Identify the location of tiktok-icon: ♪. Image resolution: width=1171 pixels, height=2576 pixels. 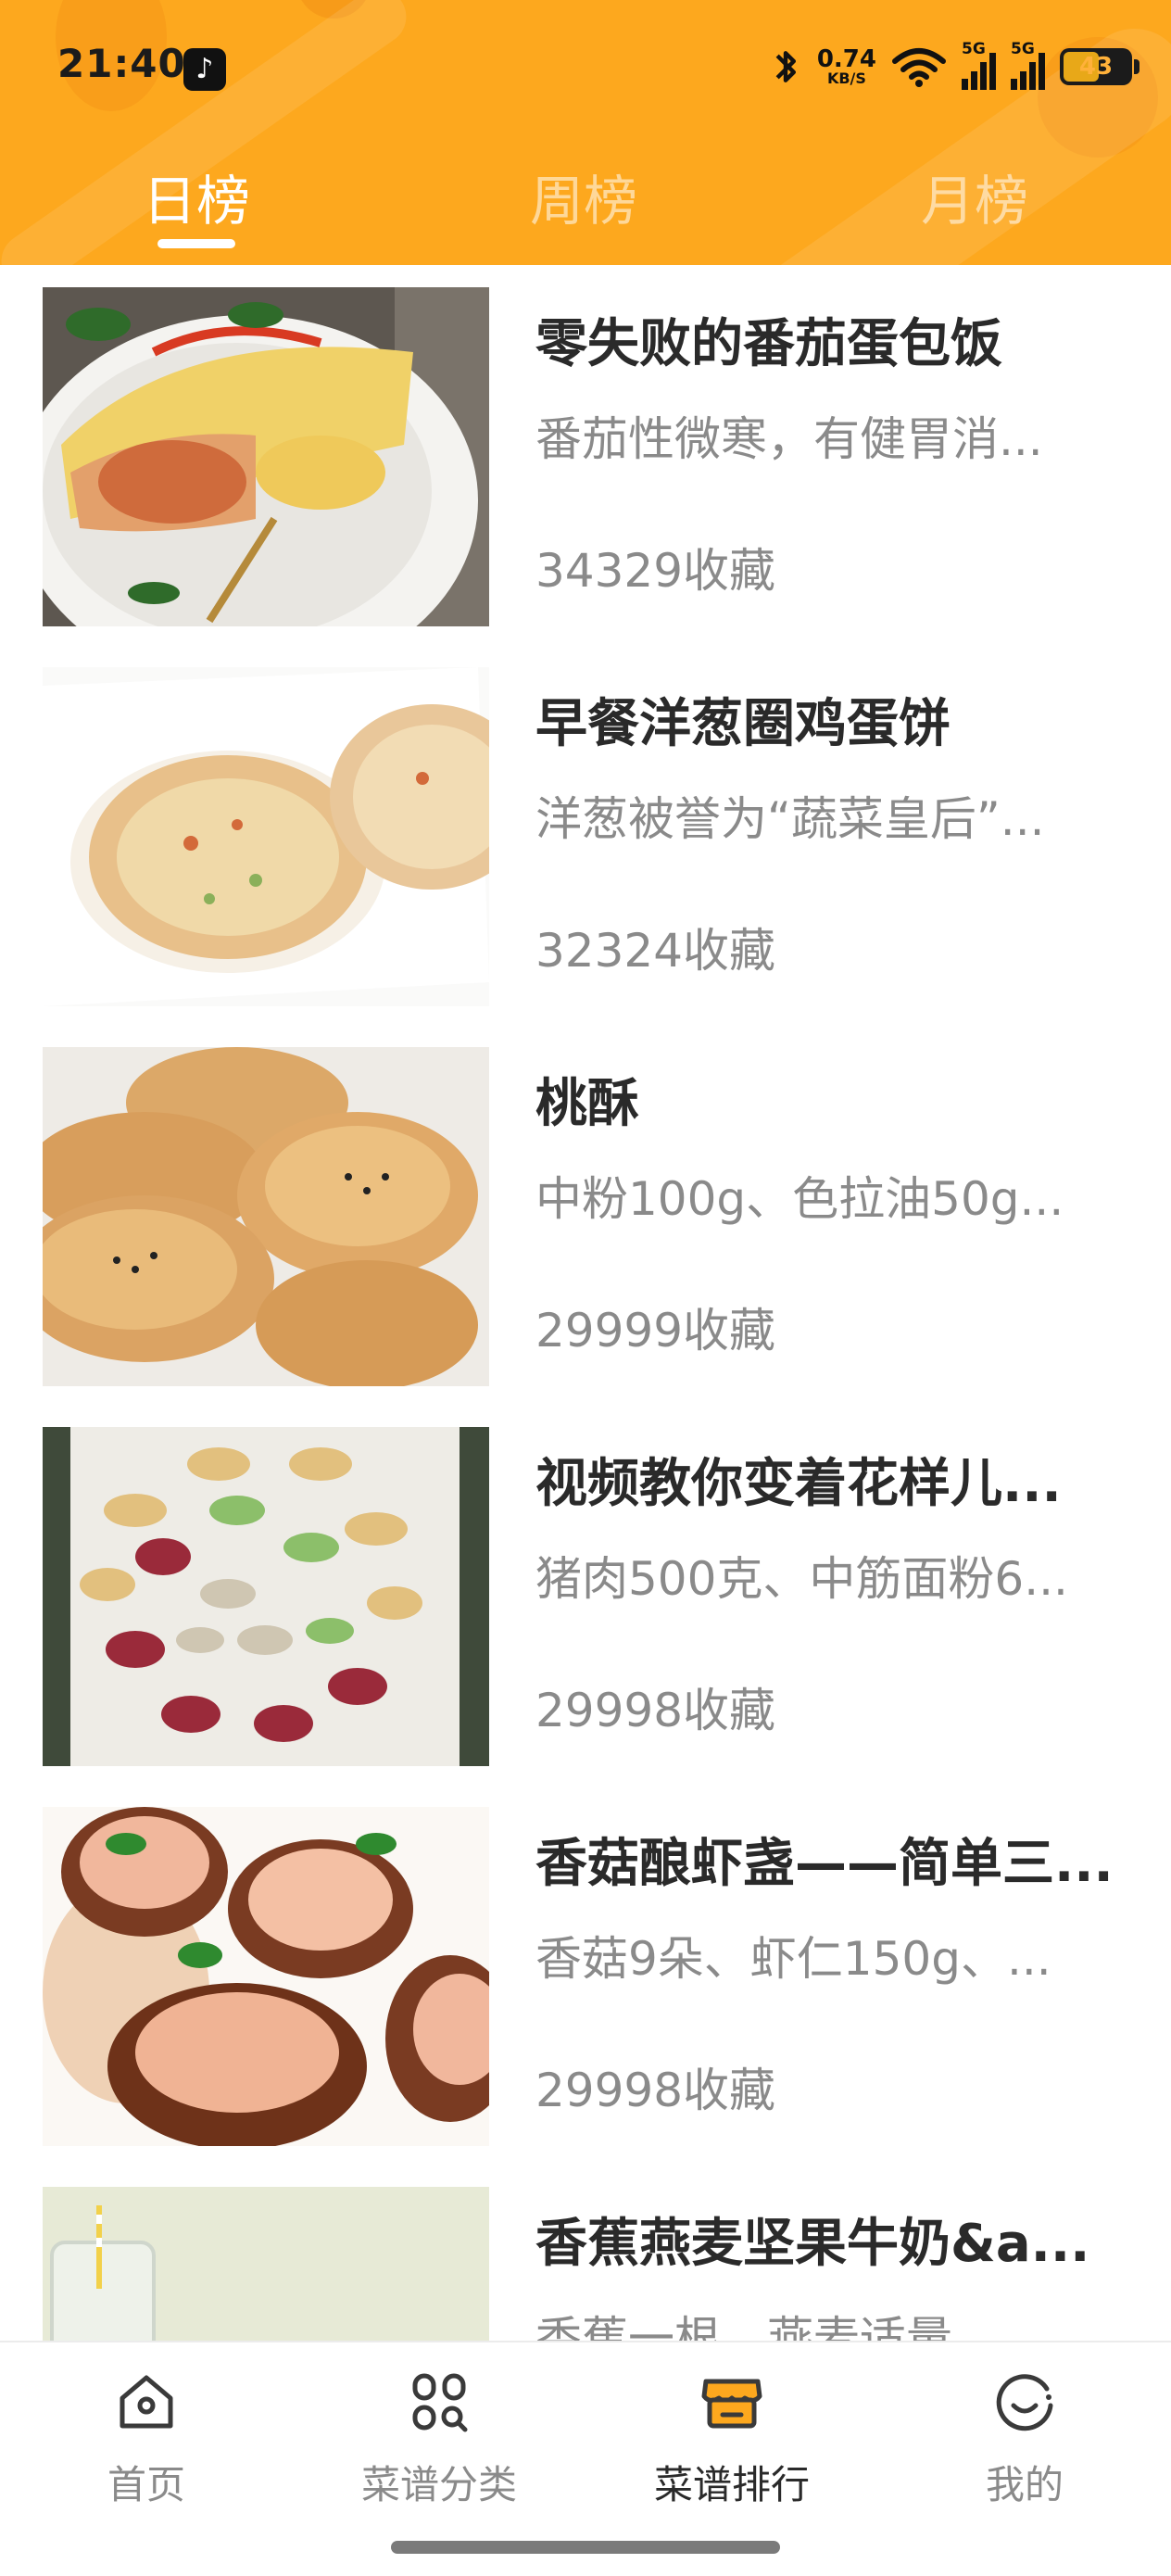
(205, 69).